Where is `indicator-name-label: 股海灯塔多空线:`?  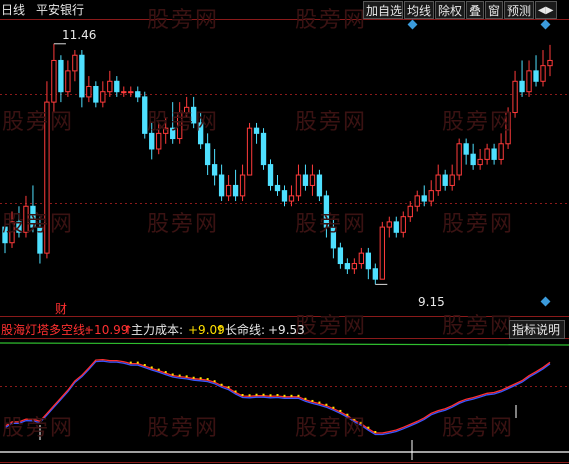
indicator-name-label: 股海灯塔多空线: is located at coordinates (45, 330).